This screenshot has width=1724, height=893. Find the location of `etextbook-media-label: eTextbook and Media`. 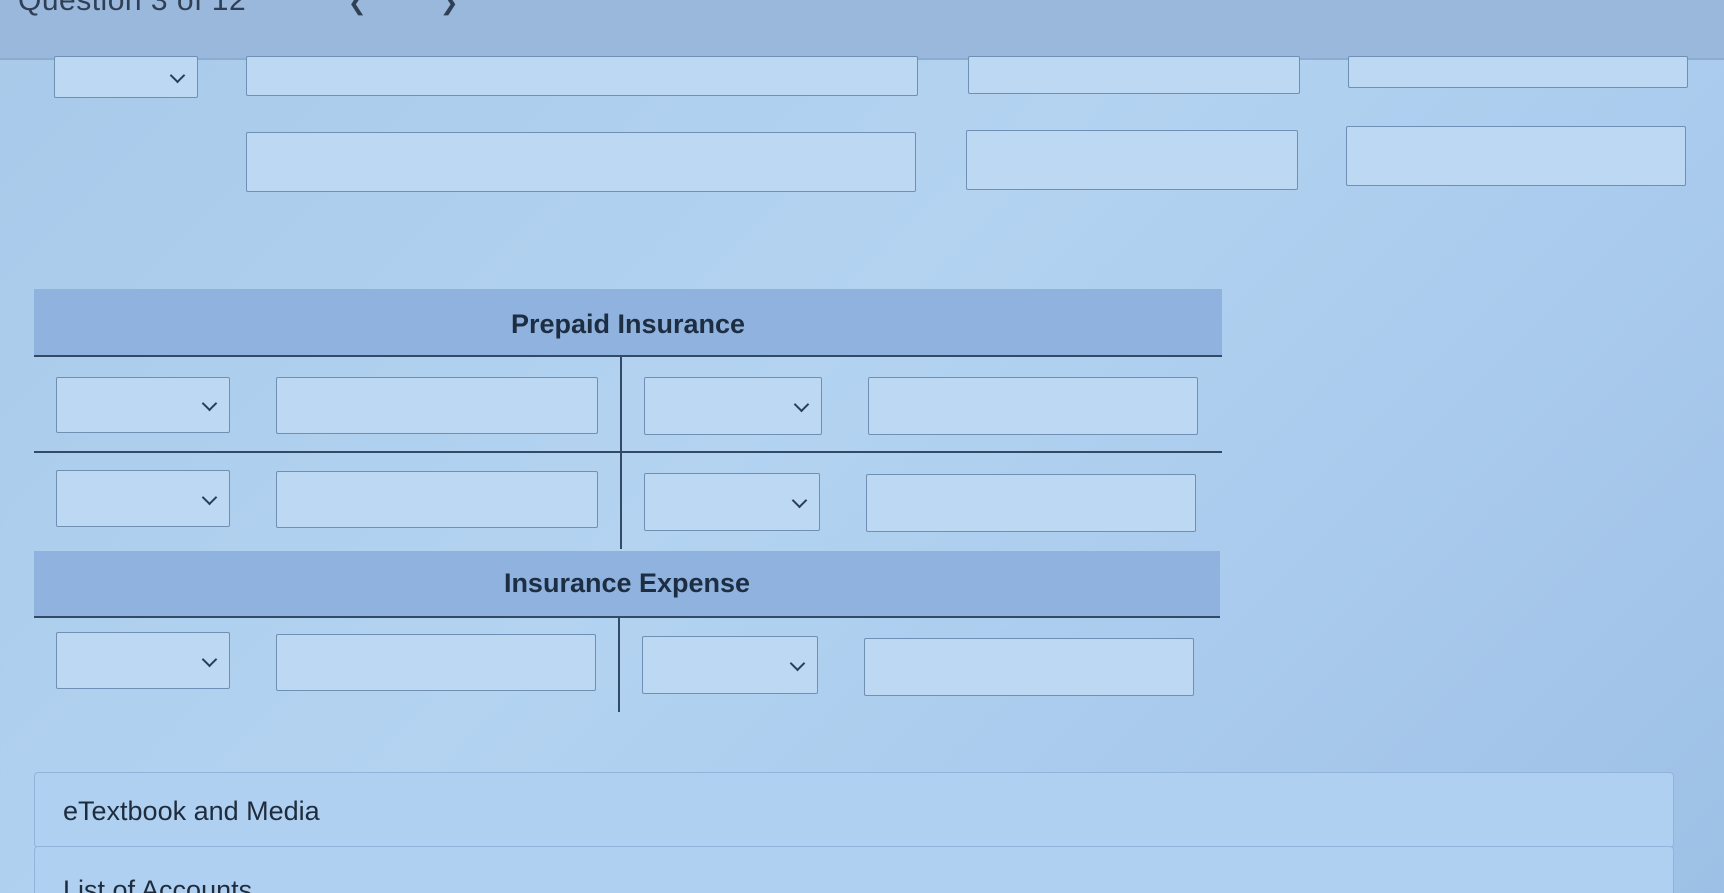

etextbook-media-label: eTextbook and Media is located at coordinates (191, 811).